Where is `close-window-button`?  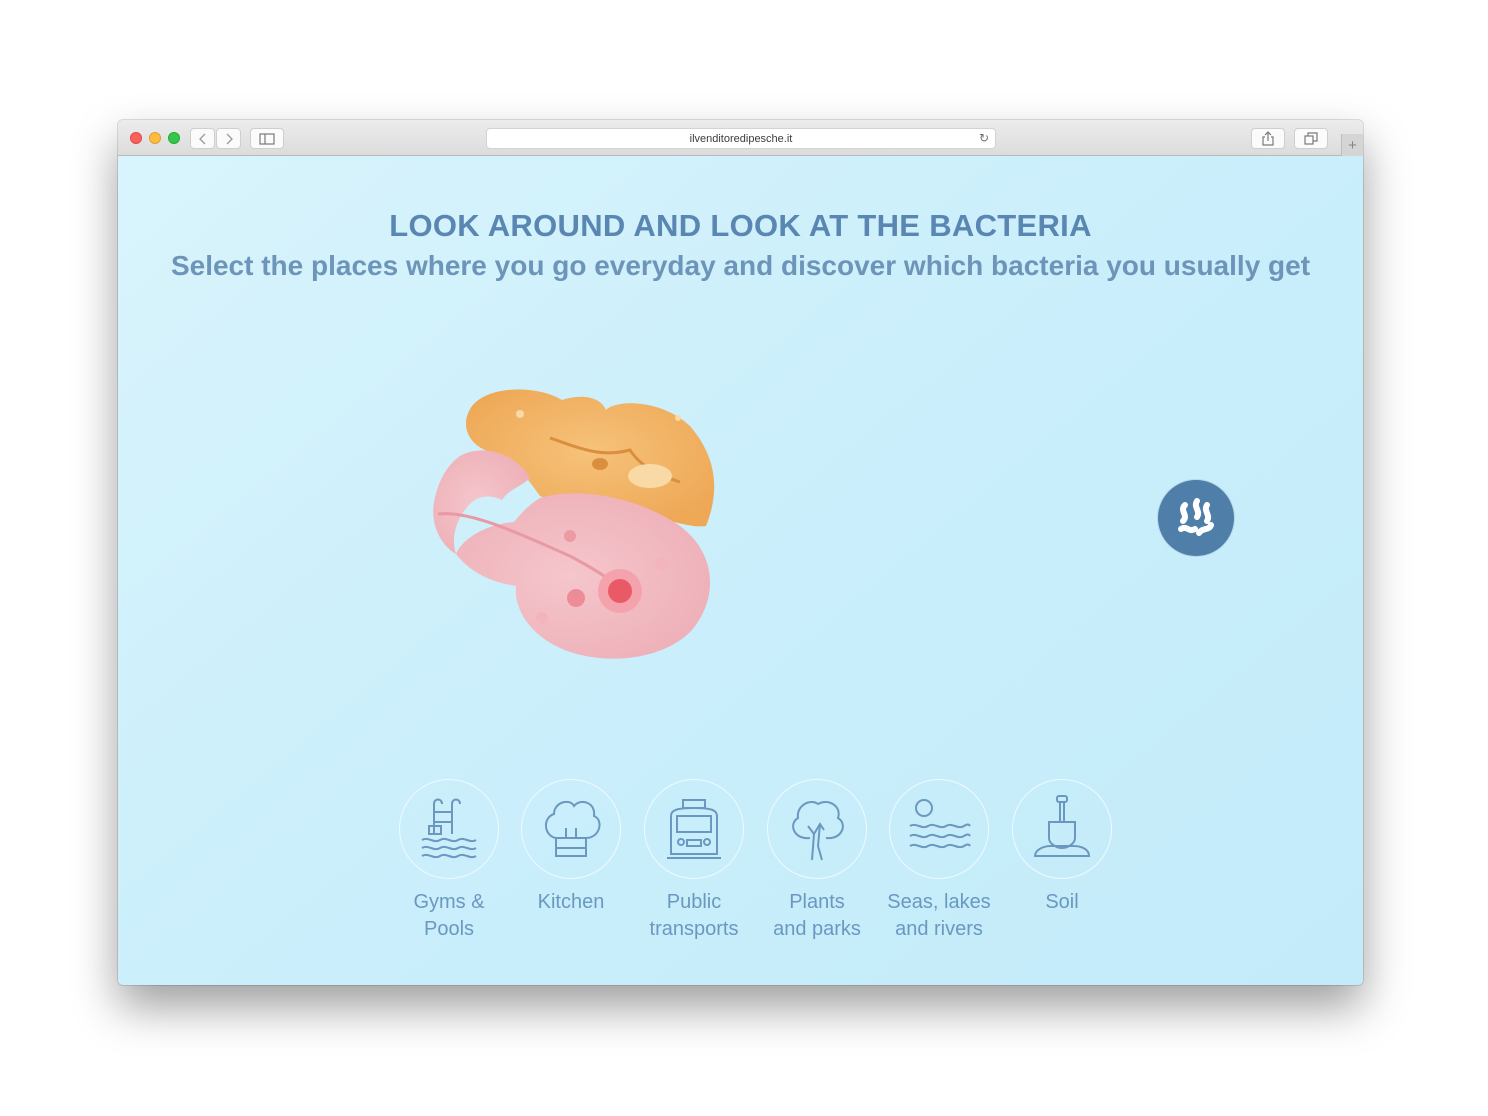
close-window-button is located at coordinates (136, 138).